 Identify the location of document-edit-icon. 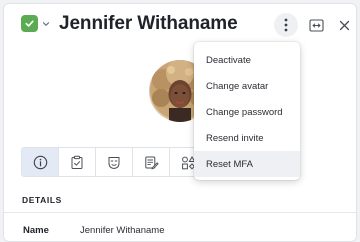
(151, 162).